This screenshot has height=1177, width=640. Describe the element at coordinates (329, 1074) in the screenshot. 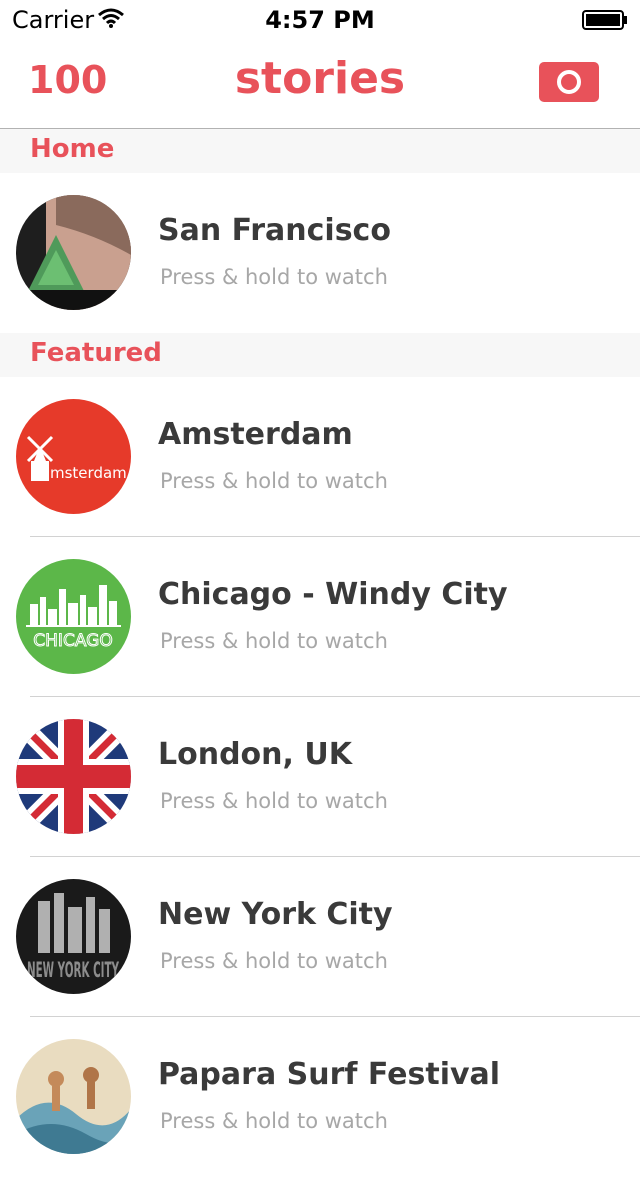

I see `story-title: Papara Surf Festival` at that location.